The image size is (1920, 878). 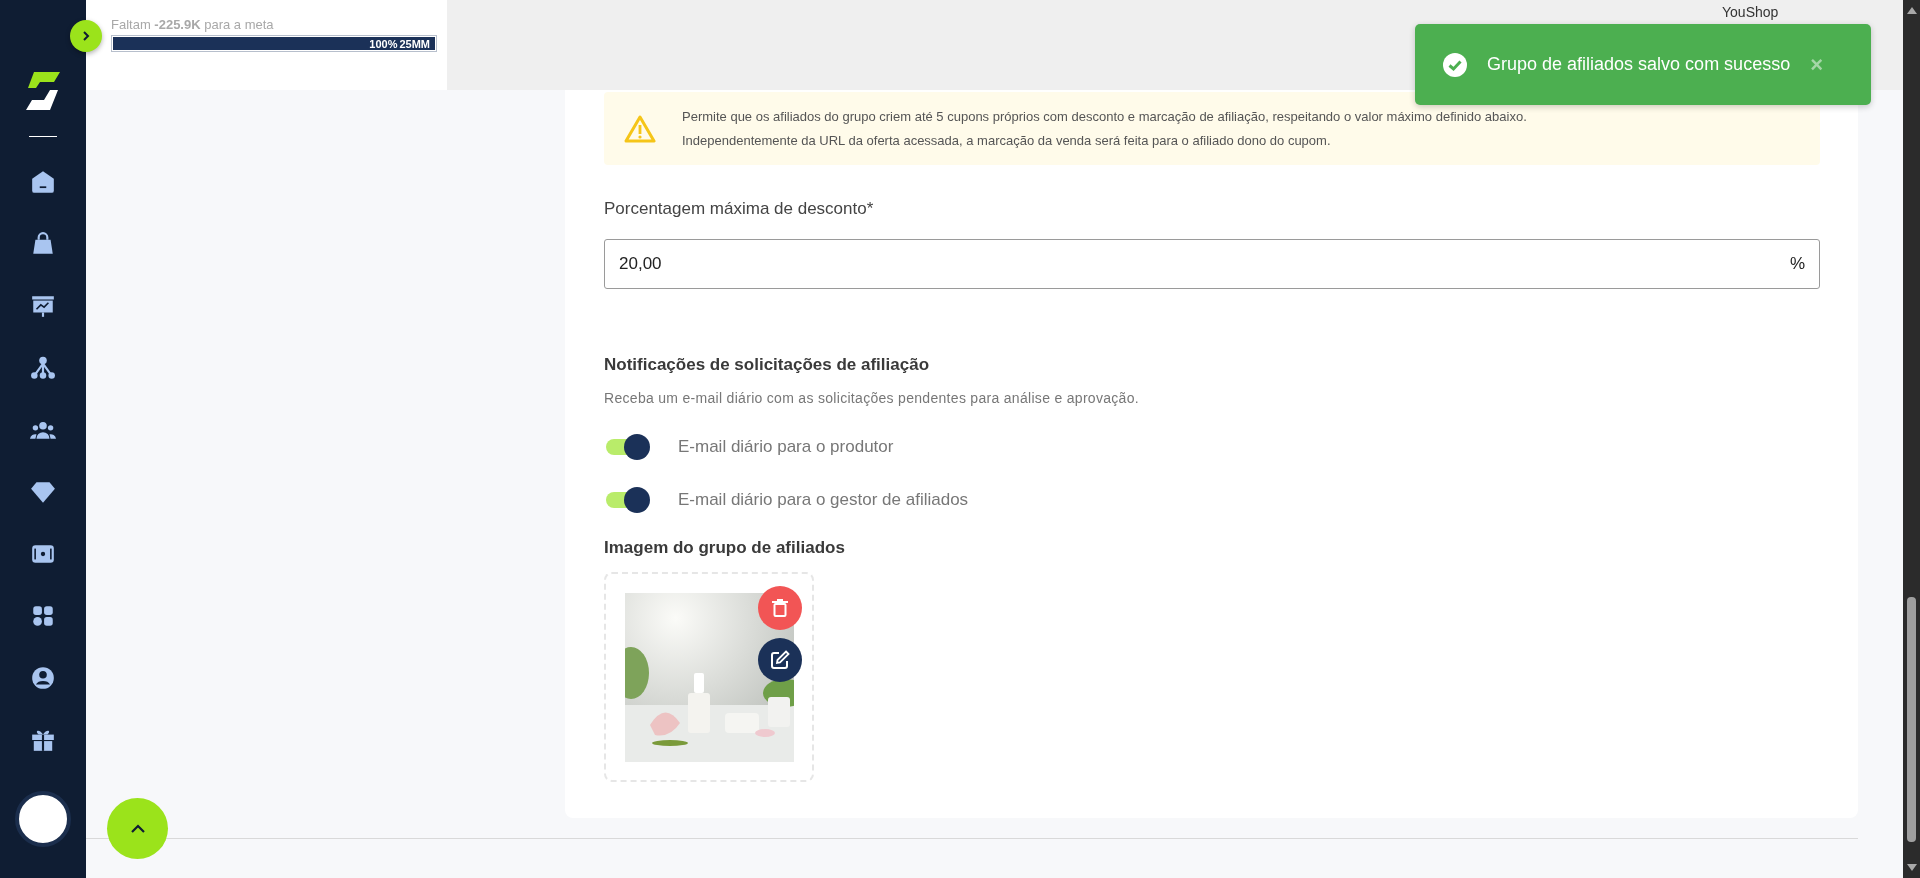 I want to click on delete-button, so click(x=780, y=608).